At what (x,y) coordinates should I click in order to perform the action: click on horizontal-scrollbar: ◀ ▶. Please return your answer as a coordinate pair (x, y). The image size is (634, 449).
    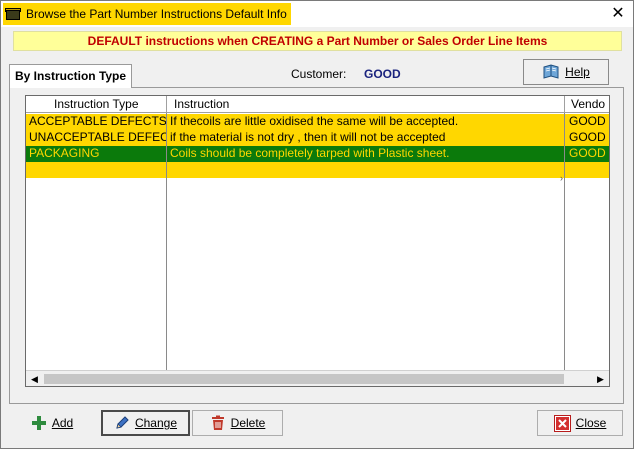
    Looking at the image, I should click on (317, 378).